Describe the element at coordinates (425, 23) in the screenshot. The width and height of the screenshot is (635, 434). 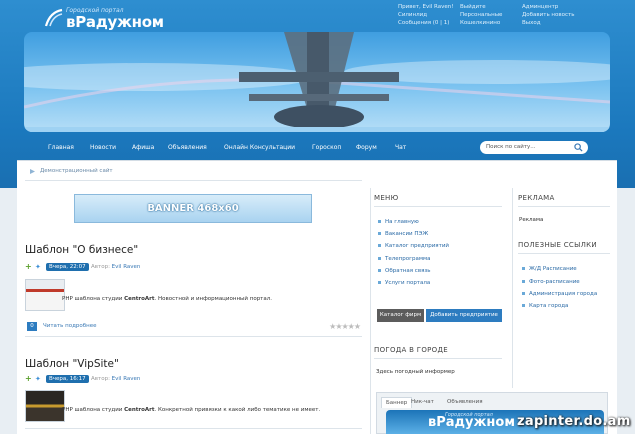
I see `messages-link: Сообщения (0 | 1)` at that location.